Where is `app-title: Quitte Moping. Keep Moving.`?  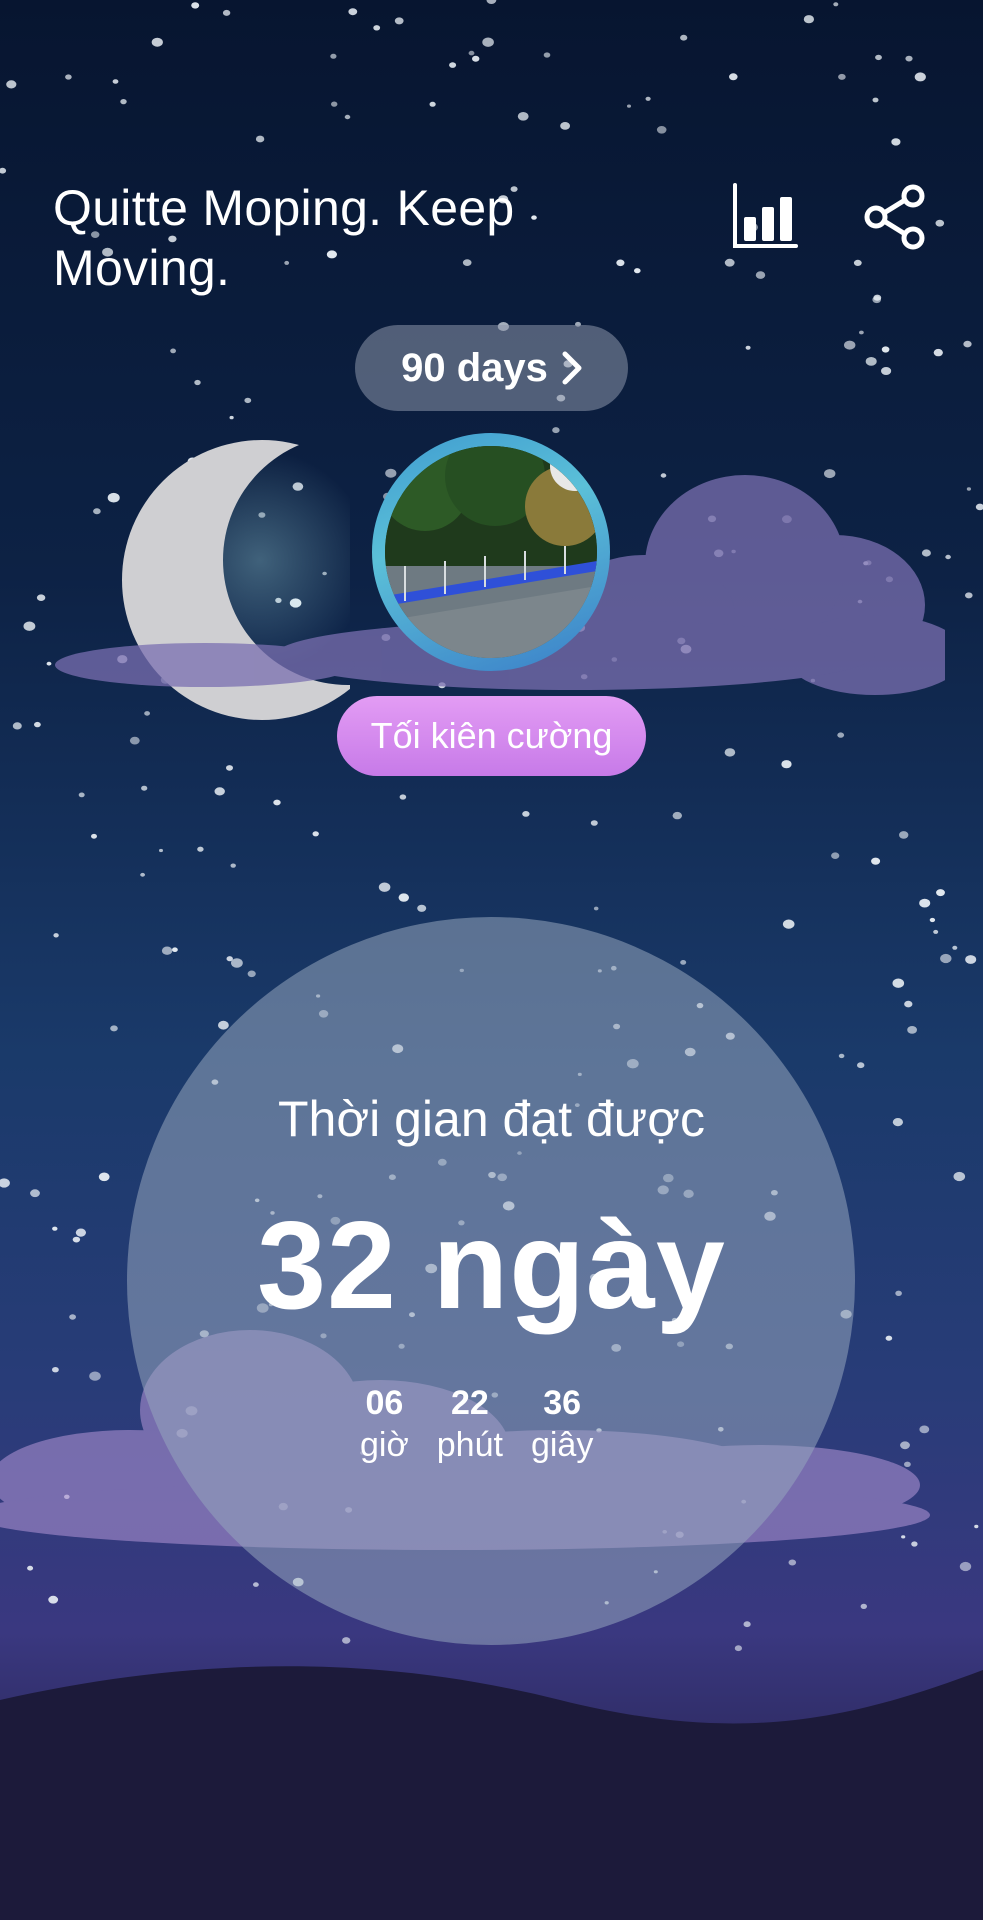
app-title: Quitte Moping. Keep Moving. is located at coordinates (284, 238).